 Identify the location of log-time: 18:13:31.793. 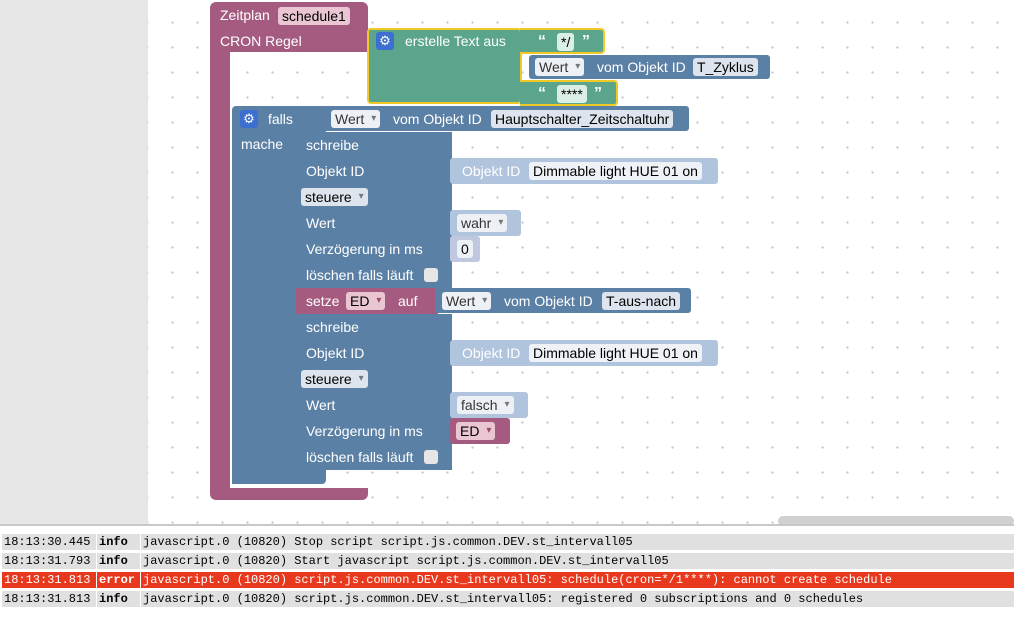
(49, 561).